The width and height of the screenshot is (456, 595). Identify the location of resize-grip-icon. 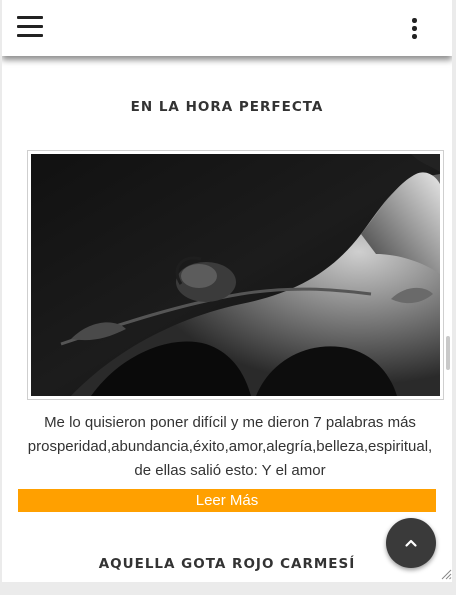
(446, 574).